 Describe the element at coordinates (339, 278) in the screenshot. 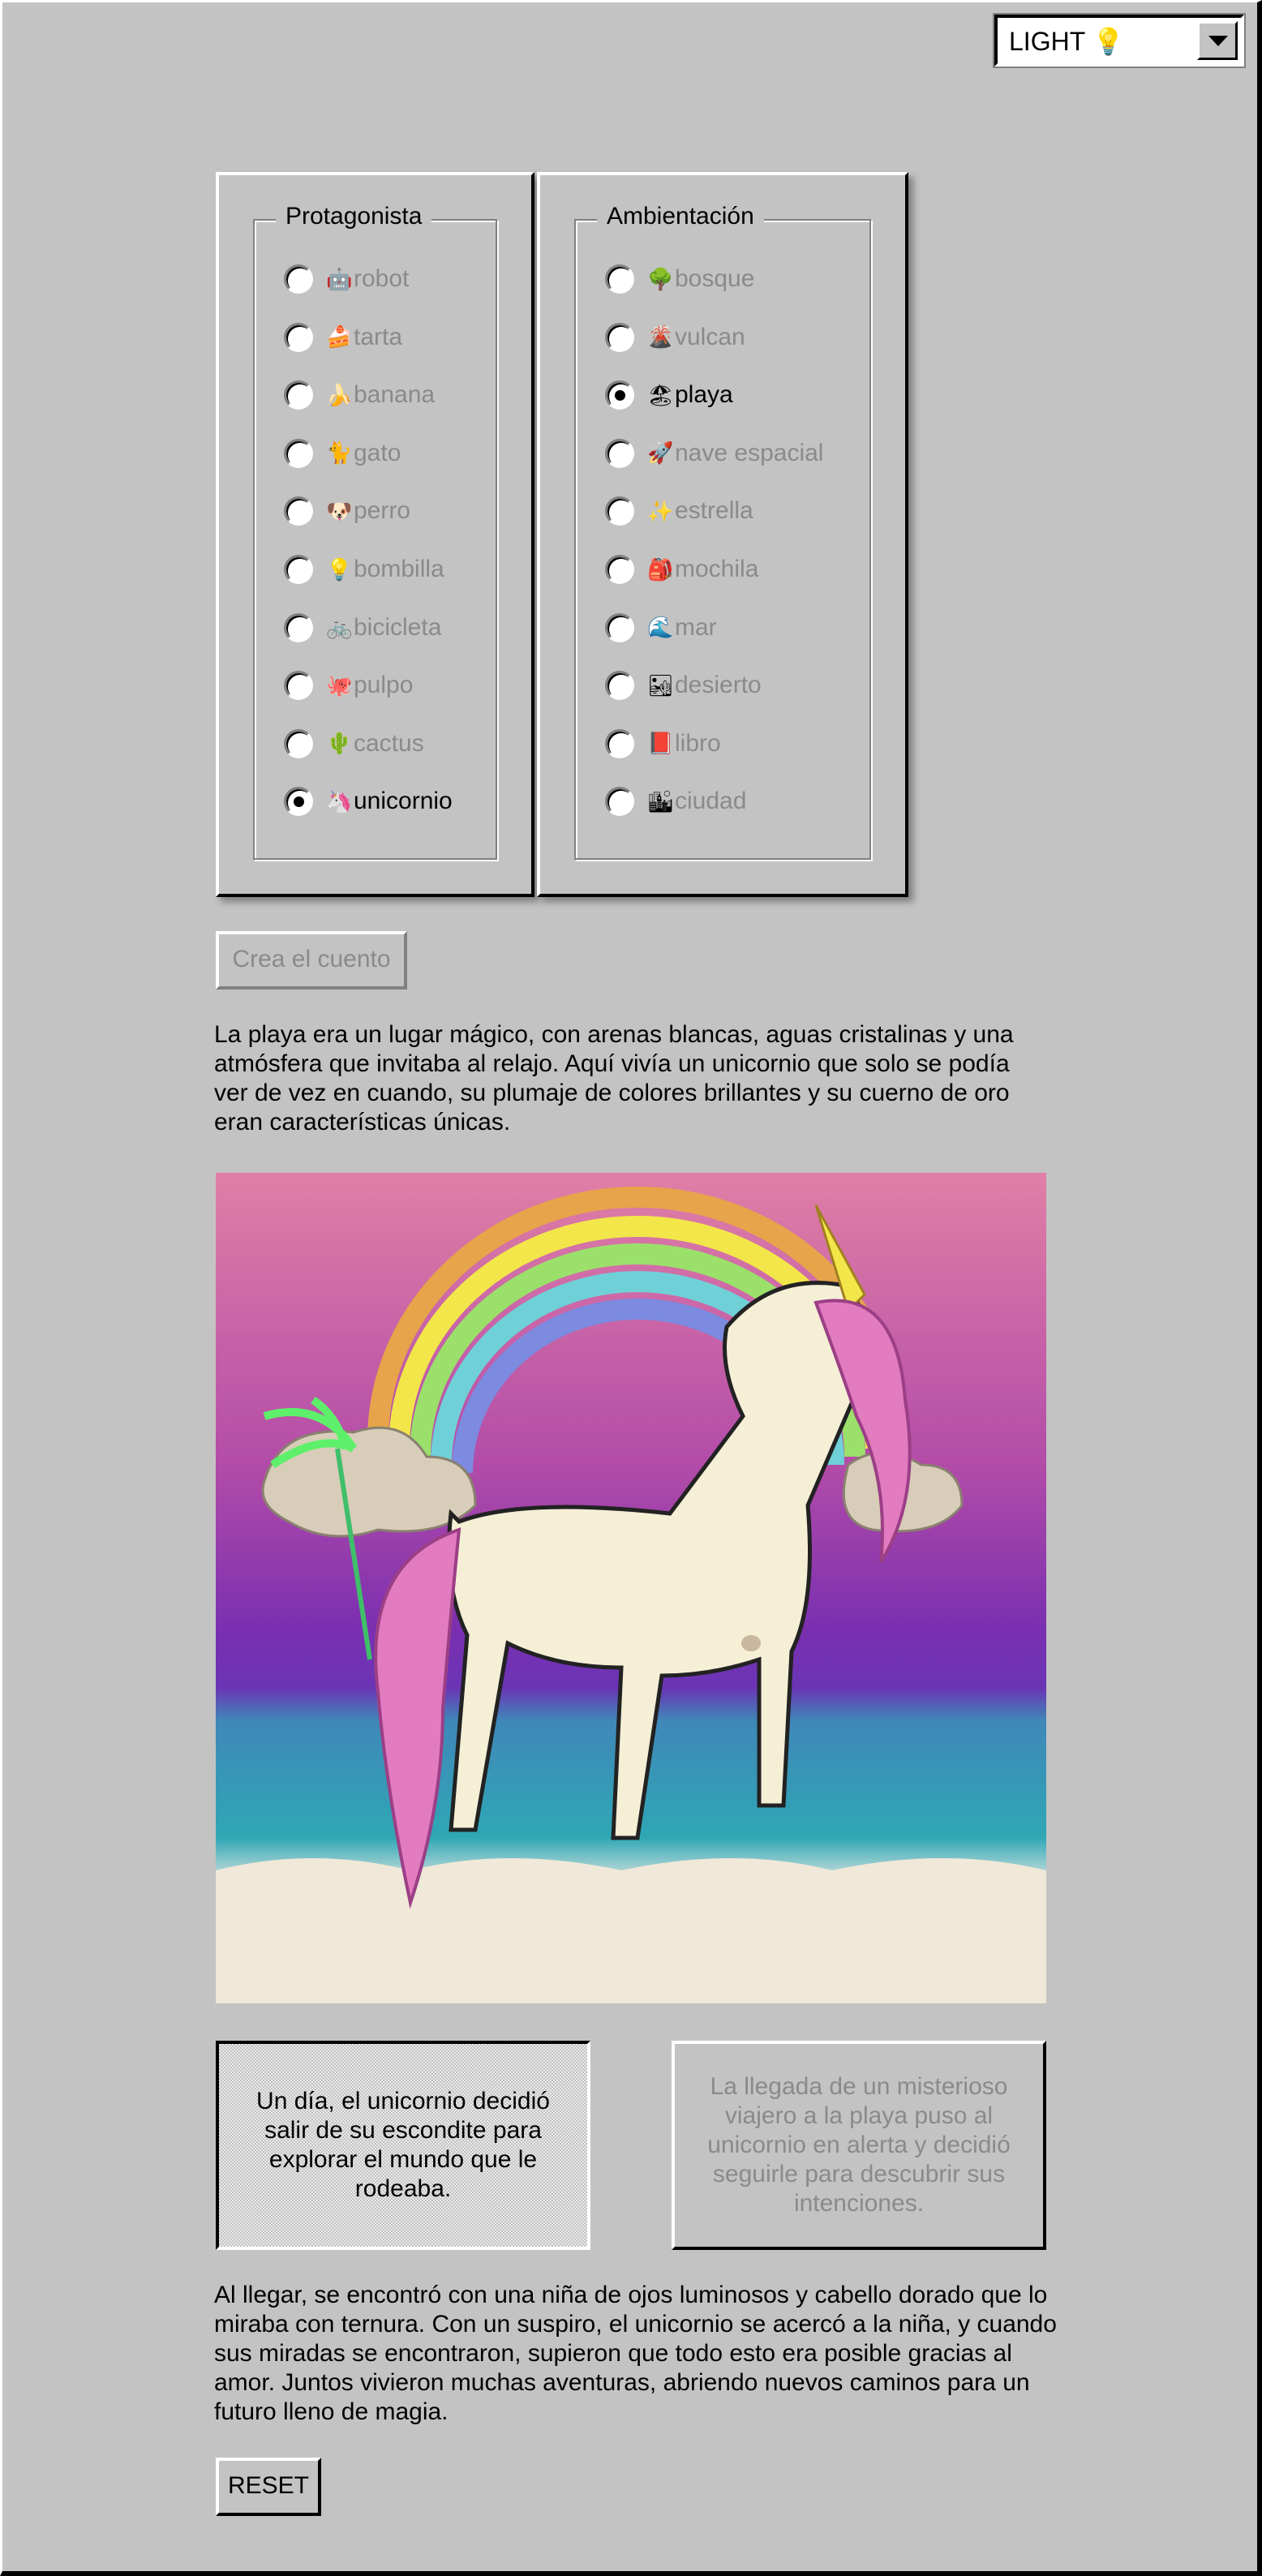

I see `robot-icon: 🤖` at that location.